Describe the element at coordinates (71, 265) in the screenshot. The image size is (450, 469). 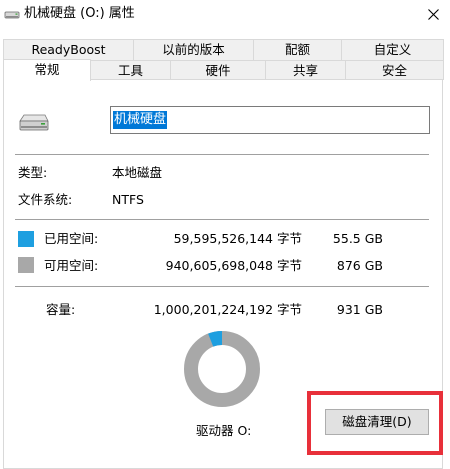
I see `free-space-label: 可用空间:` at that location.